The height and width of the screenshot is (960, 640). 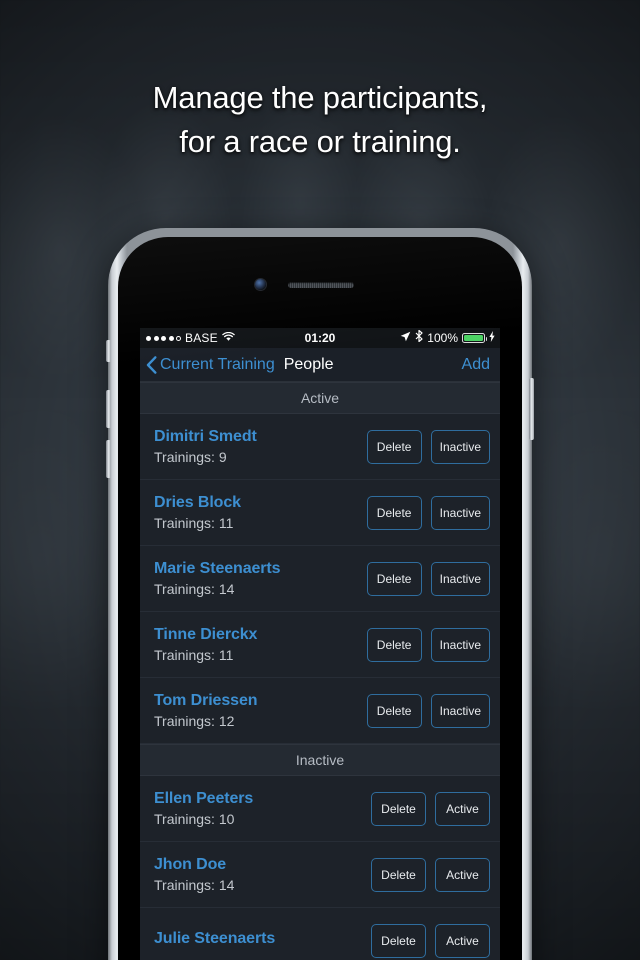 What do you see at coordinates (206, 634) in the screenshot?
I see `person-name: Tinne Dierckx` at bounding box center [206, 634].